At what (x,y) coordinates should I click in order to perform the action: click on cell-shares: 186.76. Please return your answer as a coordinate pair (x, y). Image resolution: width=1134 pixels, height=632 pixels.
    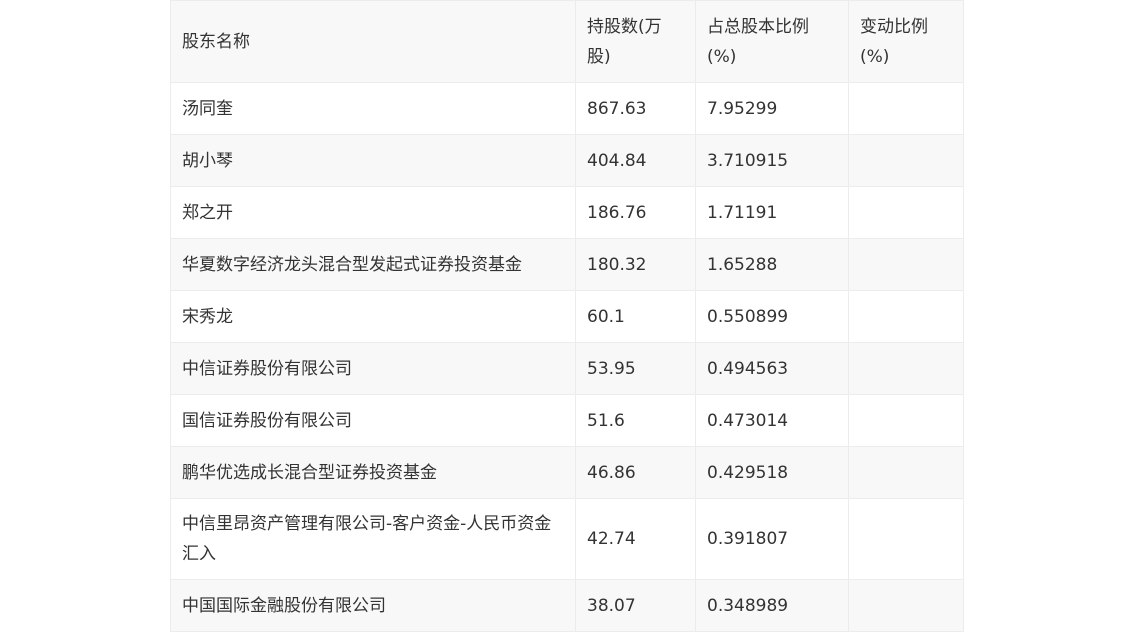
    Looking at the image, I should click on (635, 212).